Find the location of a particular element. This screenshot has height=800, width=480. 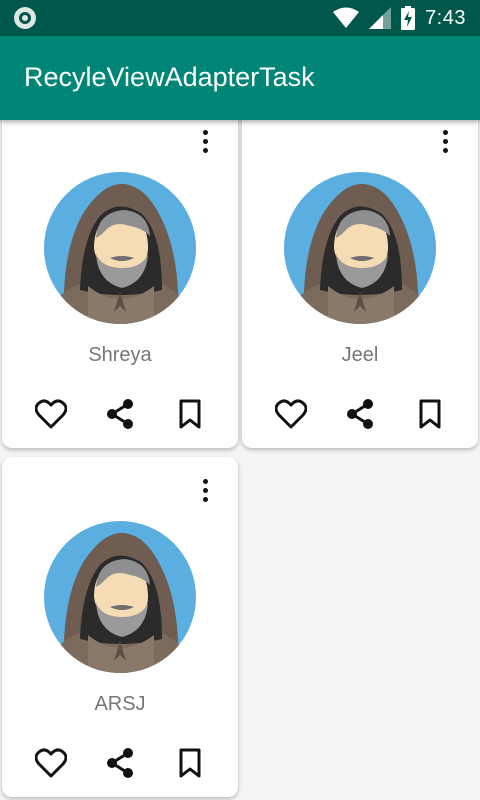

notification-icon is located at coordinates (25, 18).